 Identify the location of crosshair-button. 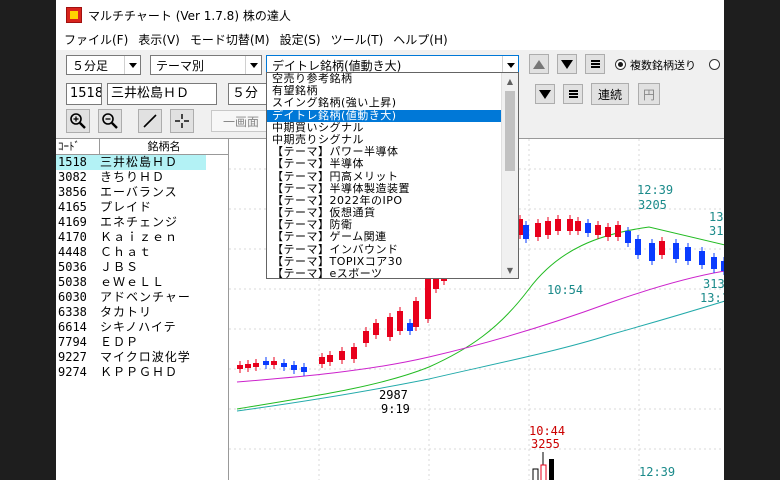
(182, 121).